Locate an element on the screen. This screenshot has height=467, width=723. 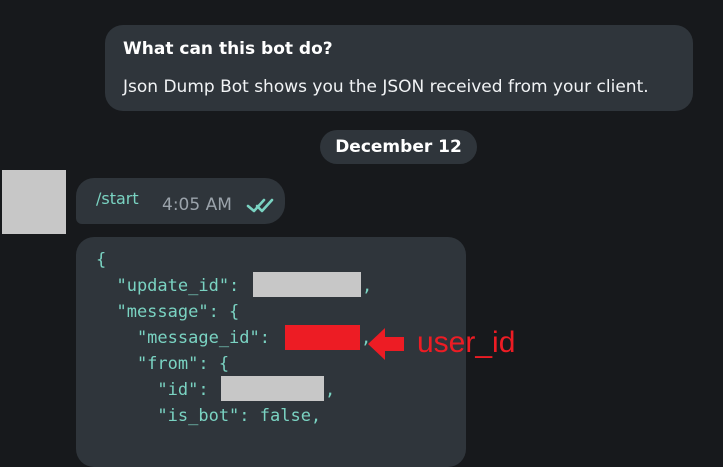
redacted-update-id is located at coordinates (307, 284).